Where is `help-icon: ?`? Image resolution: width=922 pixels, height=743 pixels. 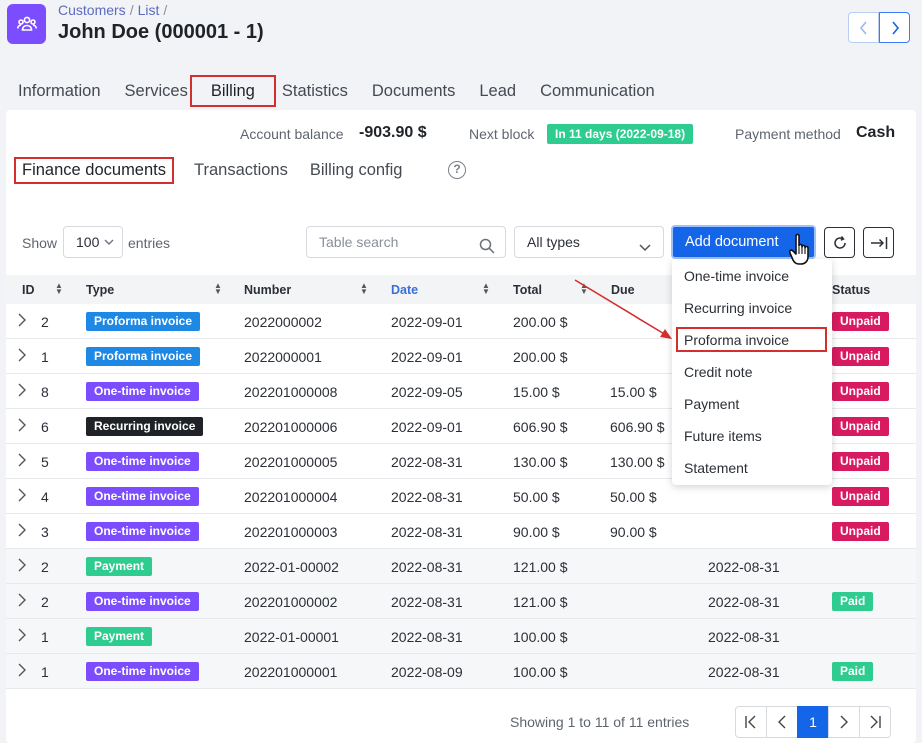 help-icon: ? is located at coordinates (457, 170).